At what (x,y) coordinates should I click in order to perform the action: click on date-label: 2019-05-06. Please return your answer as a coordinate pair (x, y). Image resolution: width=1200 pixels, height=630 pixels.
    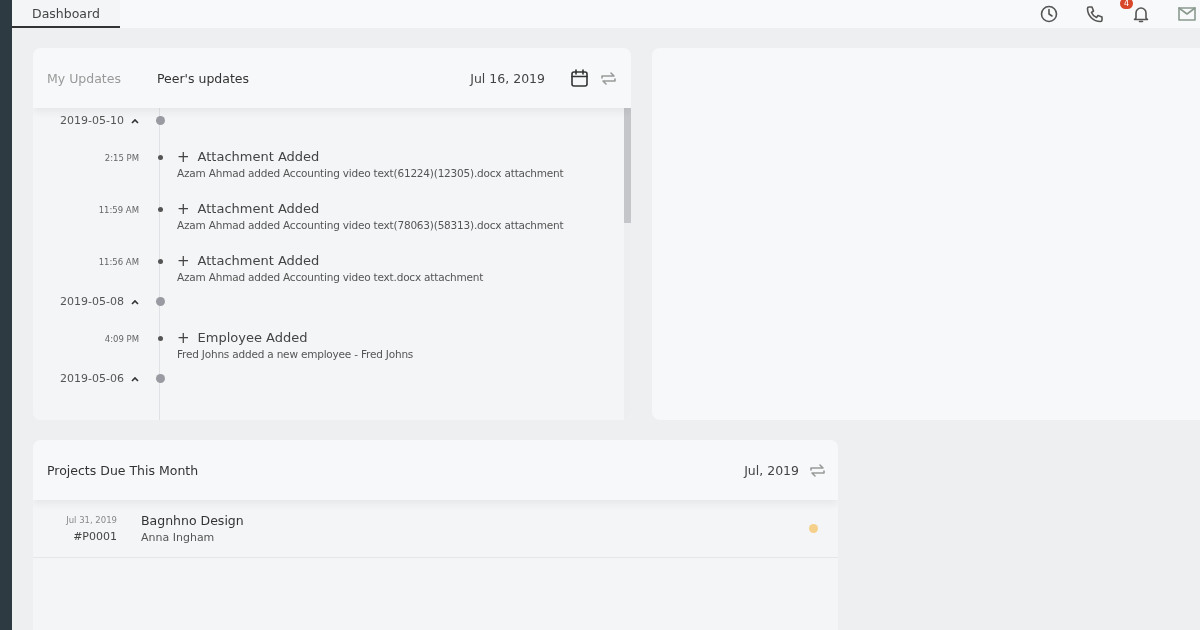
    Looking at the image, I should click on (92, 378).